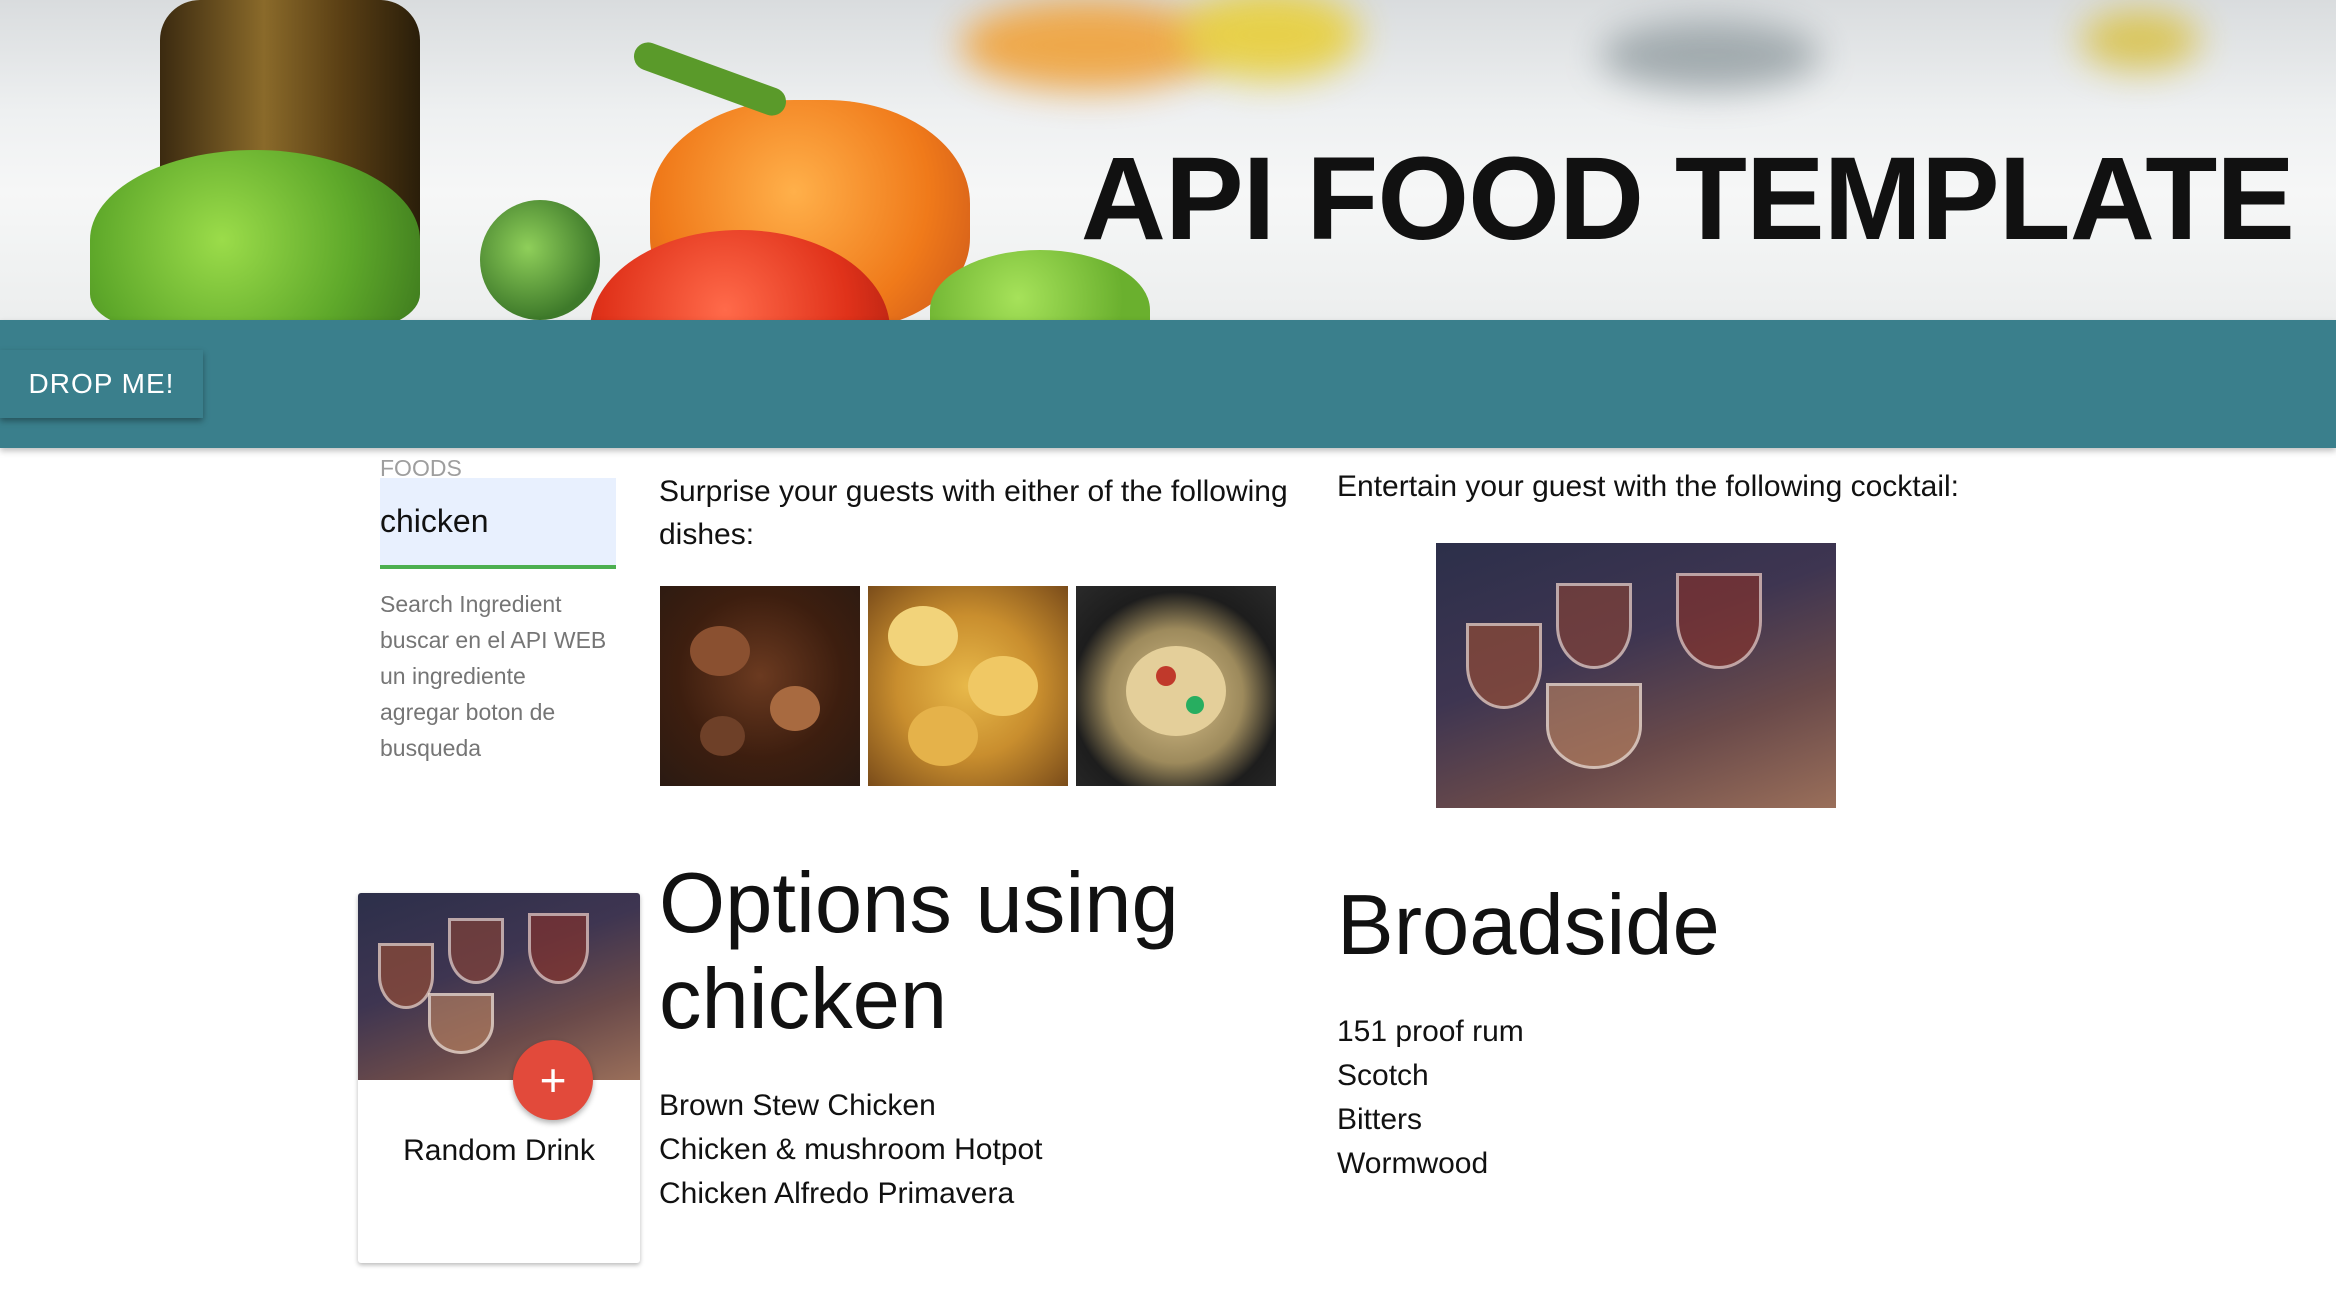  What do you see at coordinates (837, 1193) in the screenshot?
I see `dish-option-item: Chicken Alfredo Primavera` at bounding box center [837, 1193].